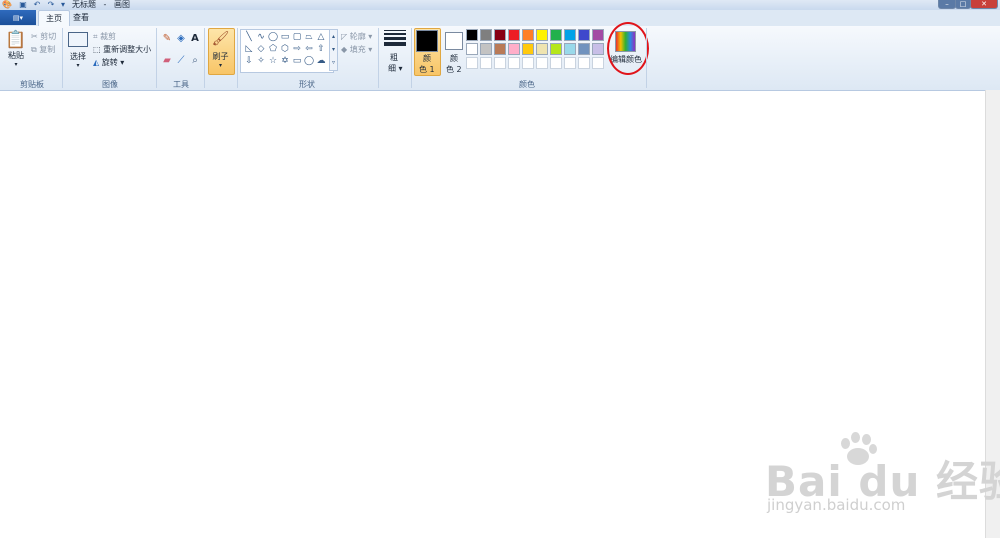 This screenshot has width=1000, height=538. I want to click on app-menu-button: ▤▾, so click(18, 17).